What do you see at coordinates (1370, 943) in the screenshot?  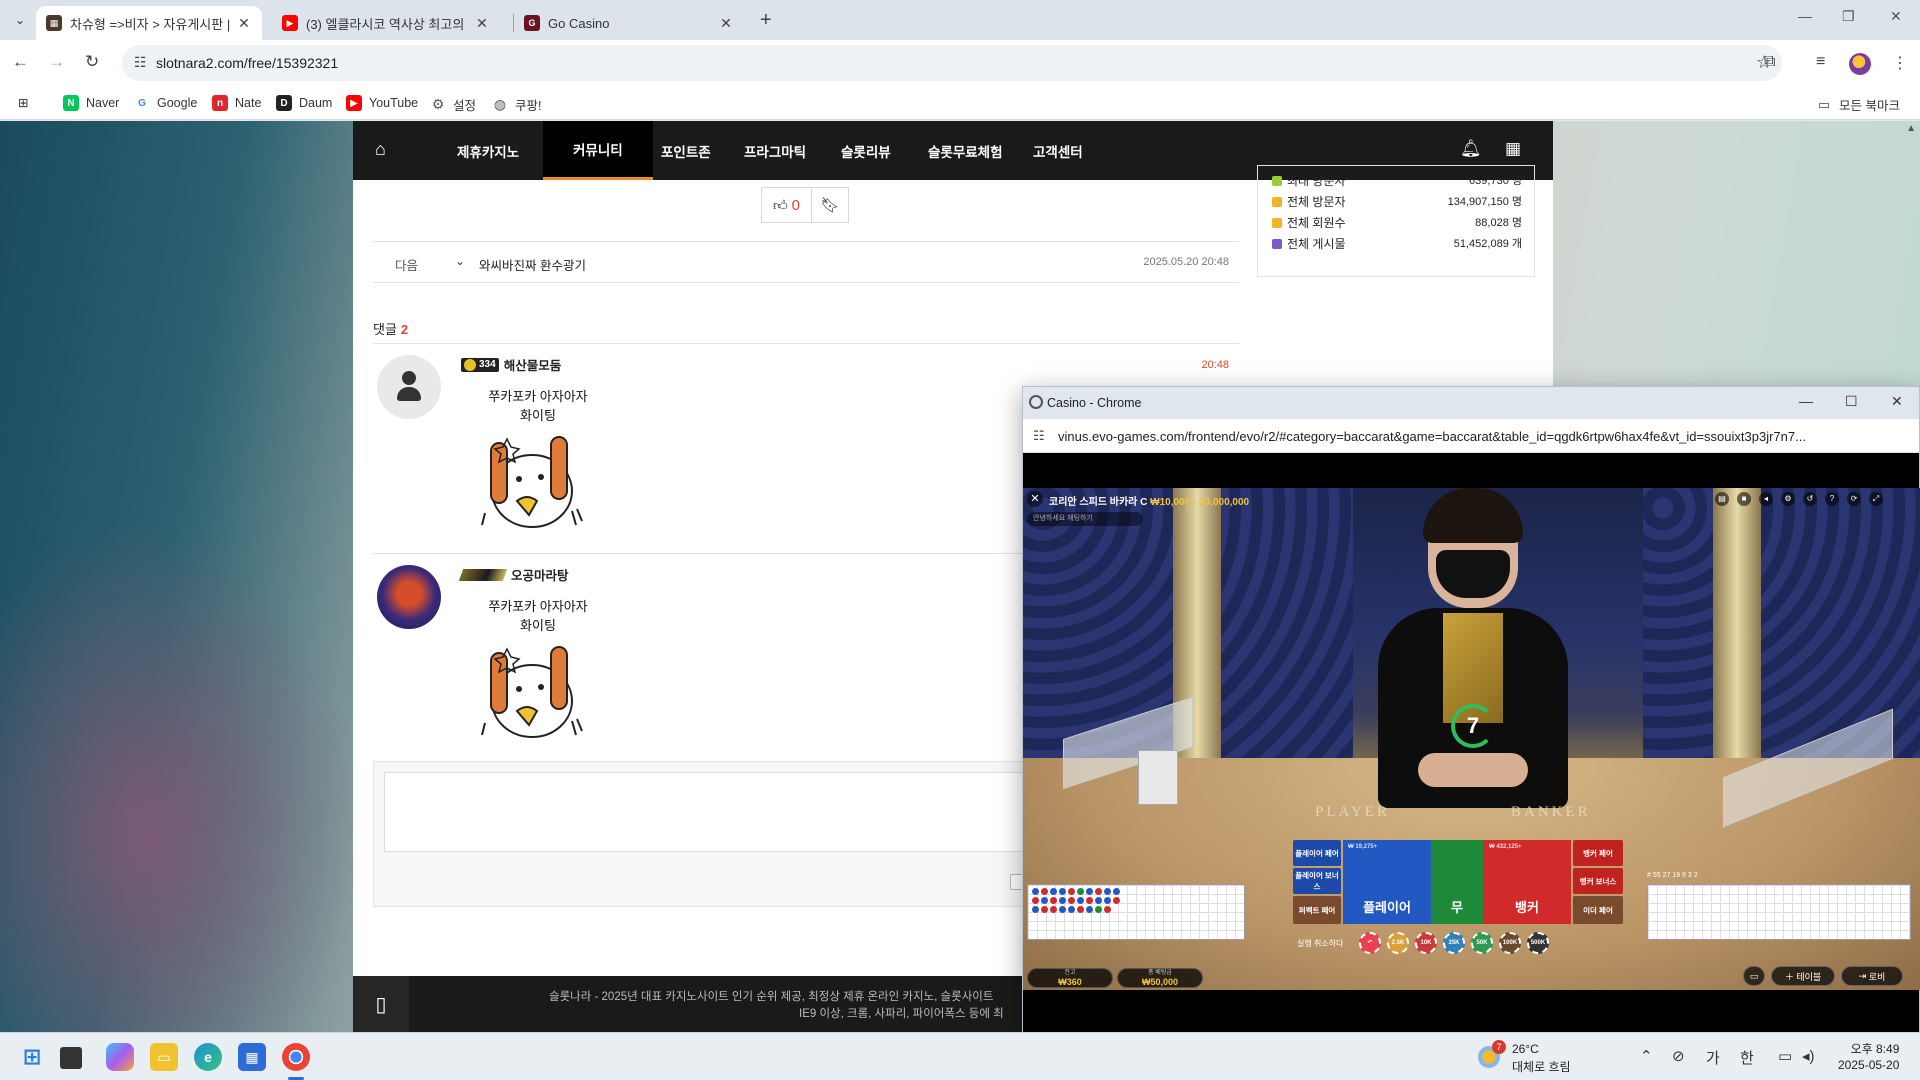 I see `undo-icon: ↶` at bounding box center [1370, 943].